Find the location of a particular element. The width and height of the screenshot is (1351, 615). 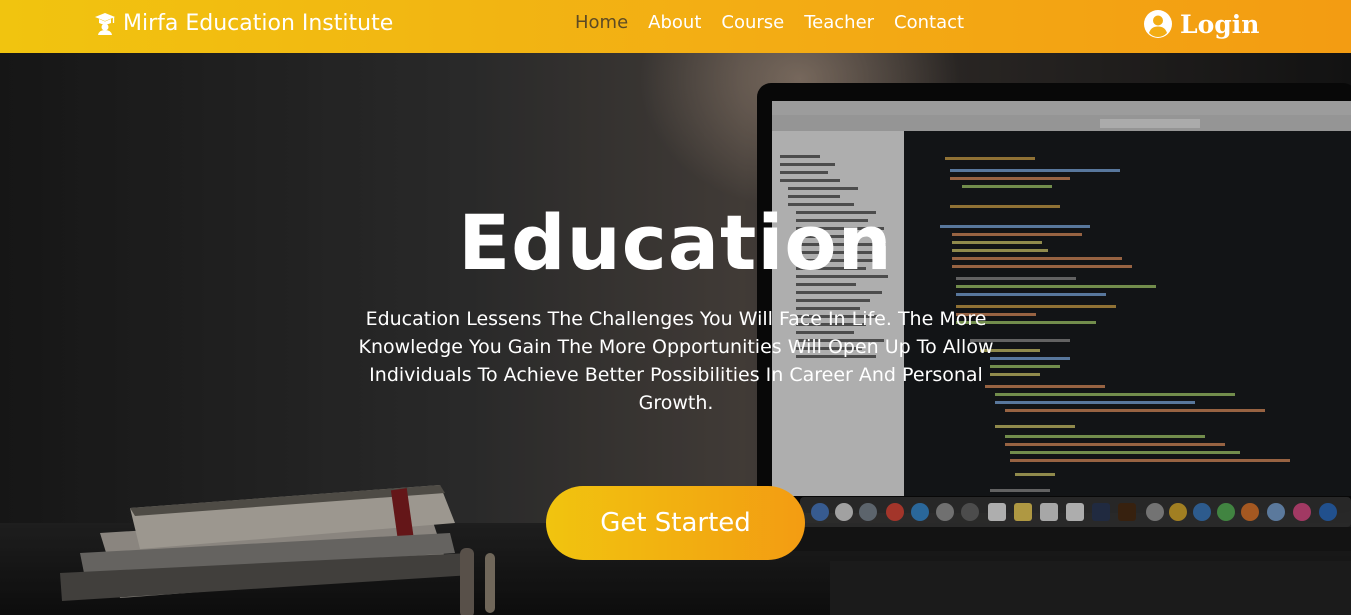

nav-teacher: Teacher is located at coordinates (839, 23).